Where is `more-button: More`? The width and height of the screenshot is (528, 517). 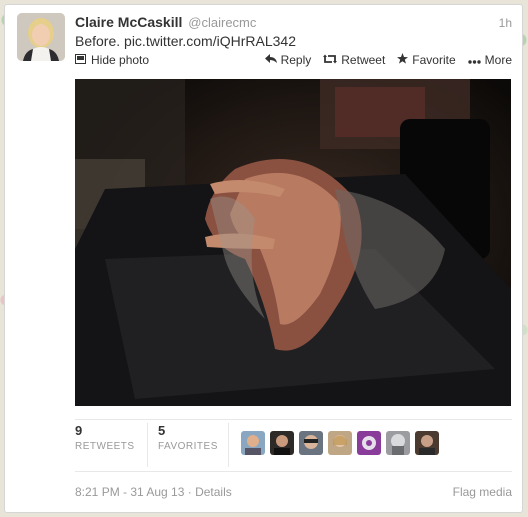 more-button: More is located at coordinates (489, 60).